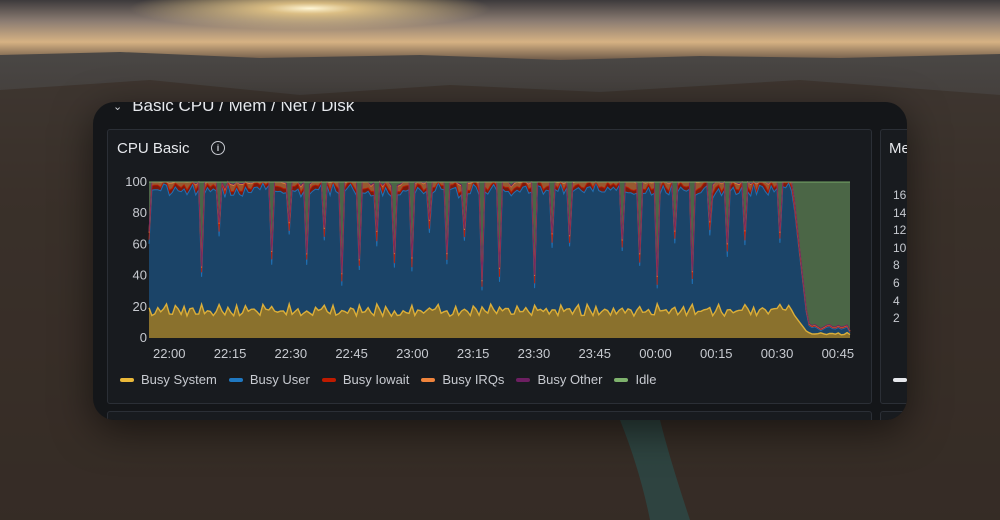  Describe the element at coordinates (646, 379) in the screenshot. I see `legend-label: Idle` at that location.